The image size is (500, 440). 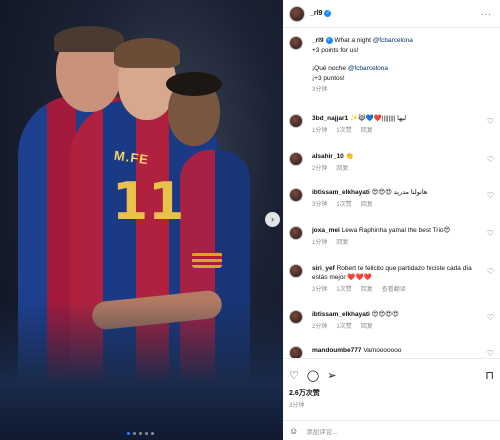 I want to click on carousel-dots, so click(x=140, y=433).